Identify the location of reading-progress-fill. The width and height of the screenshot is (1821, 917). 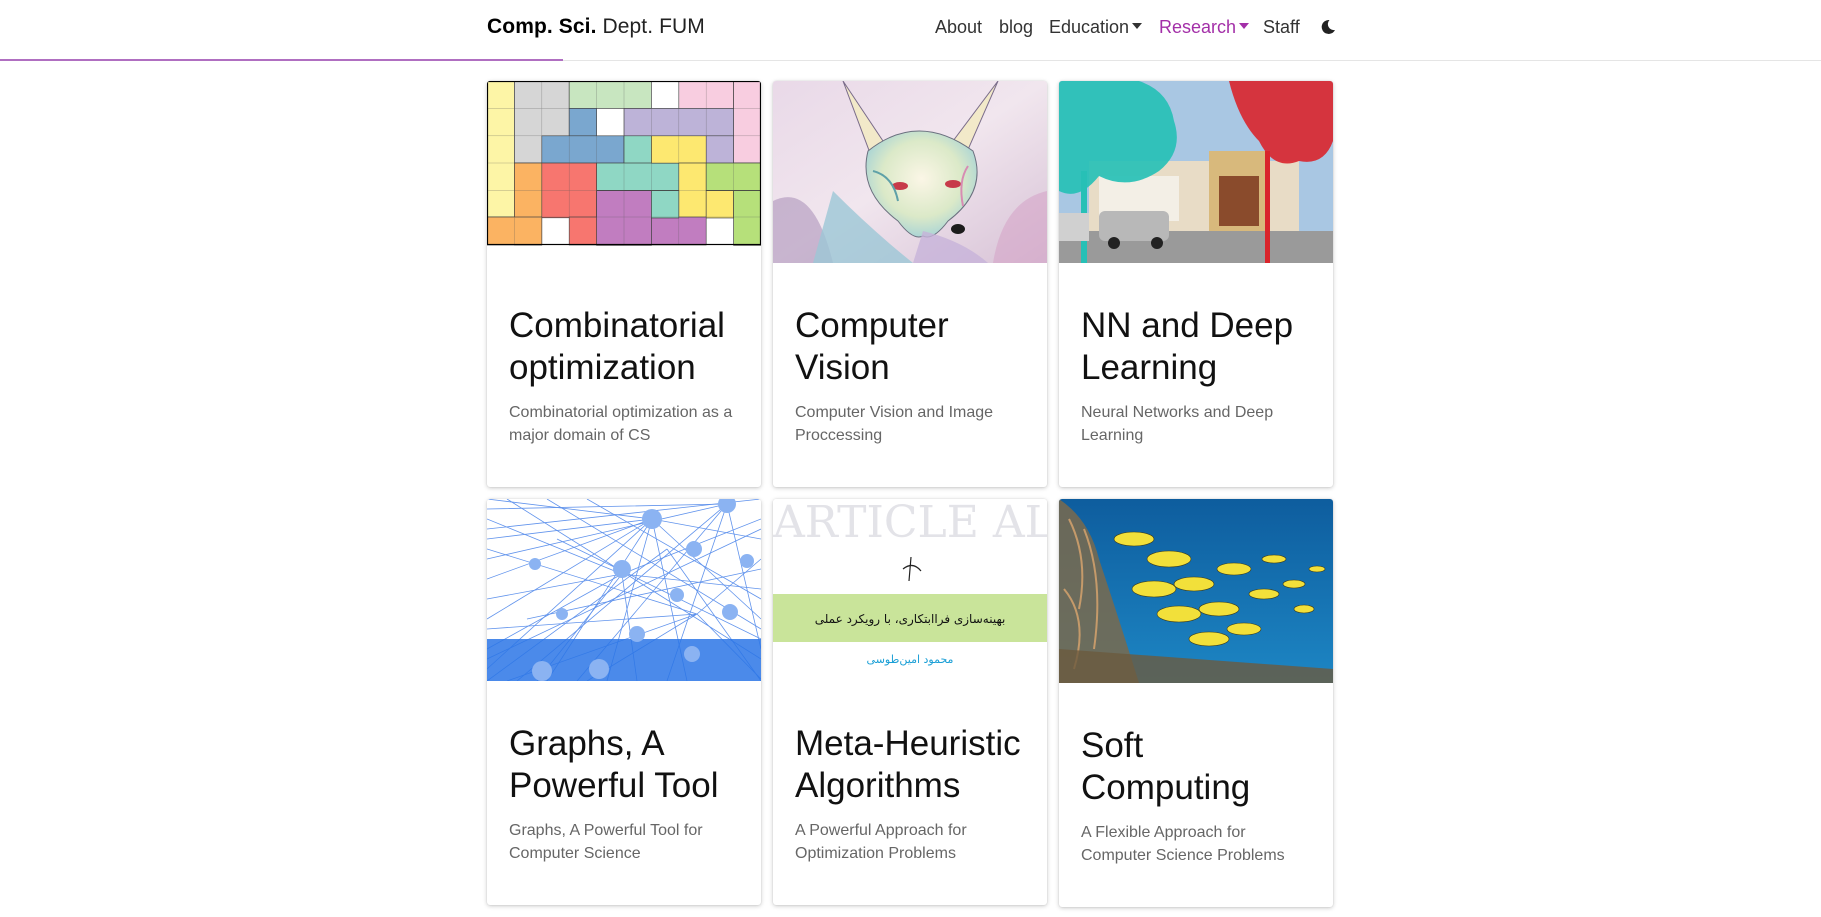
(281, 60).